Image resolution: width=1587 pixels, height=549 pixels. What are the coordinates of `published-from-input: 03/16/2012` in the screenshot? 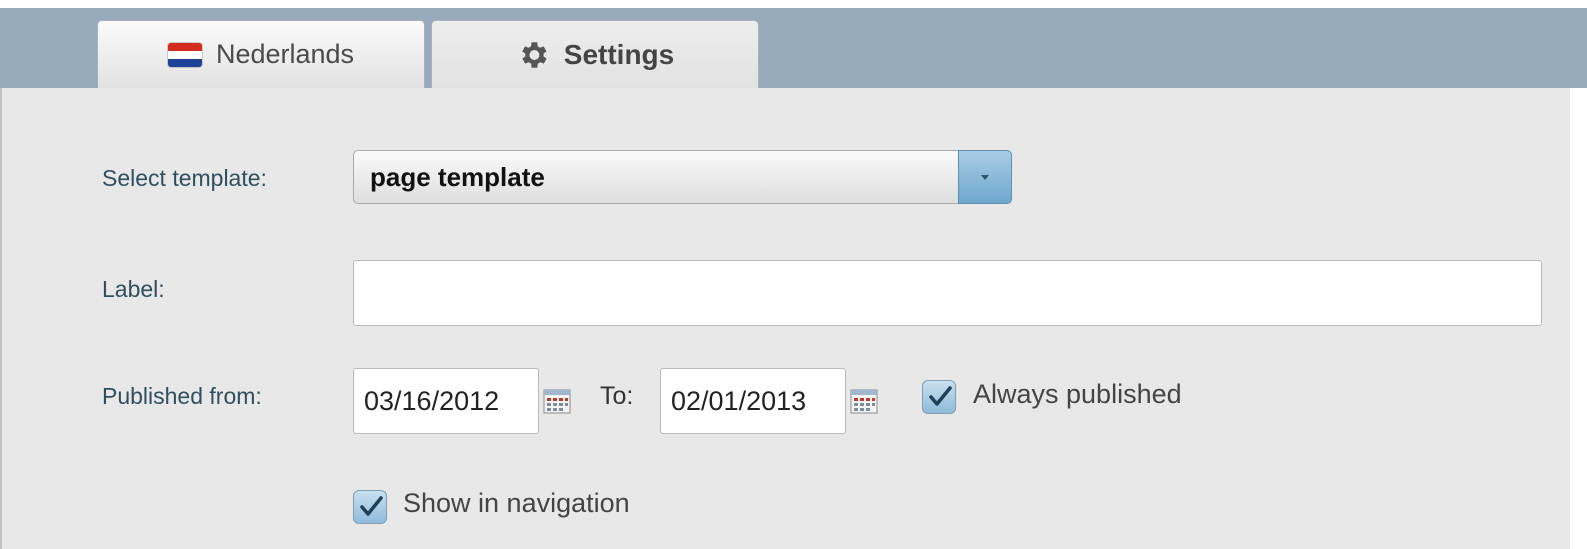 It's located at (446, 401).